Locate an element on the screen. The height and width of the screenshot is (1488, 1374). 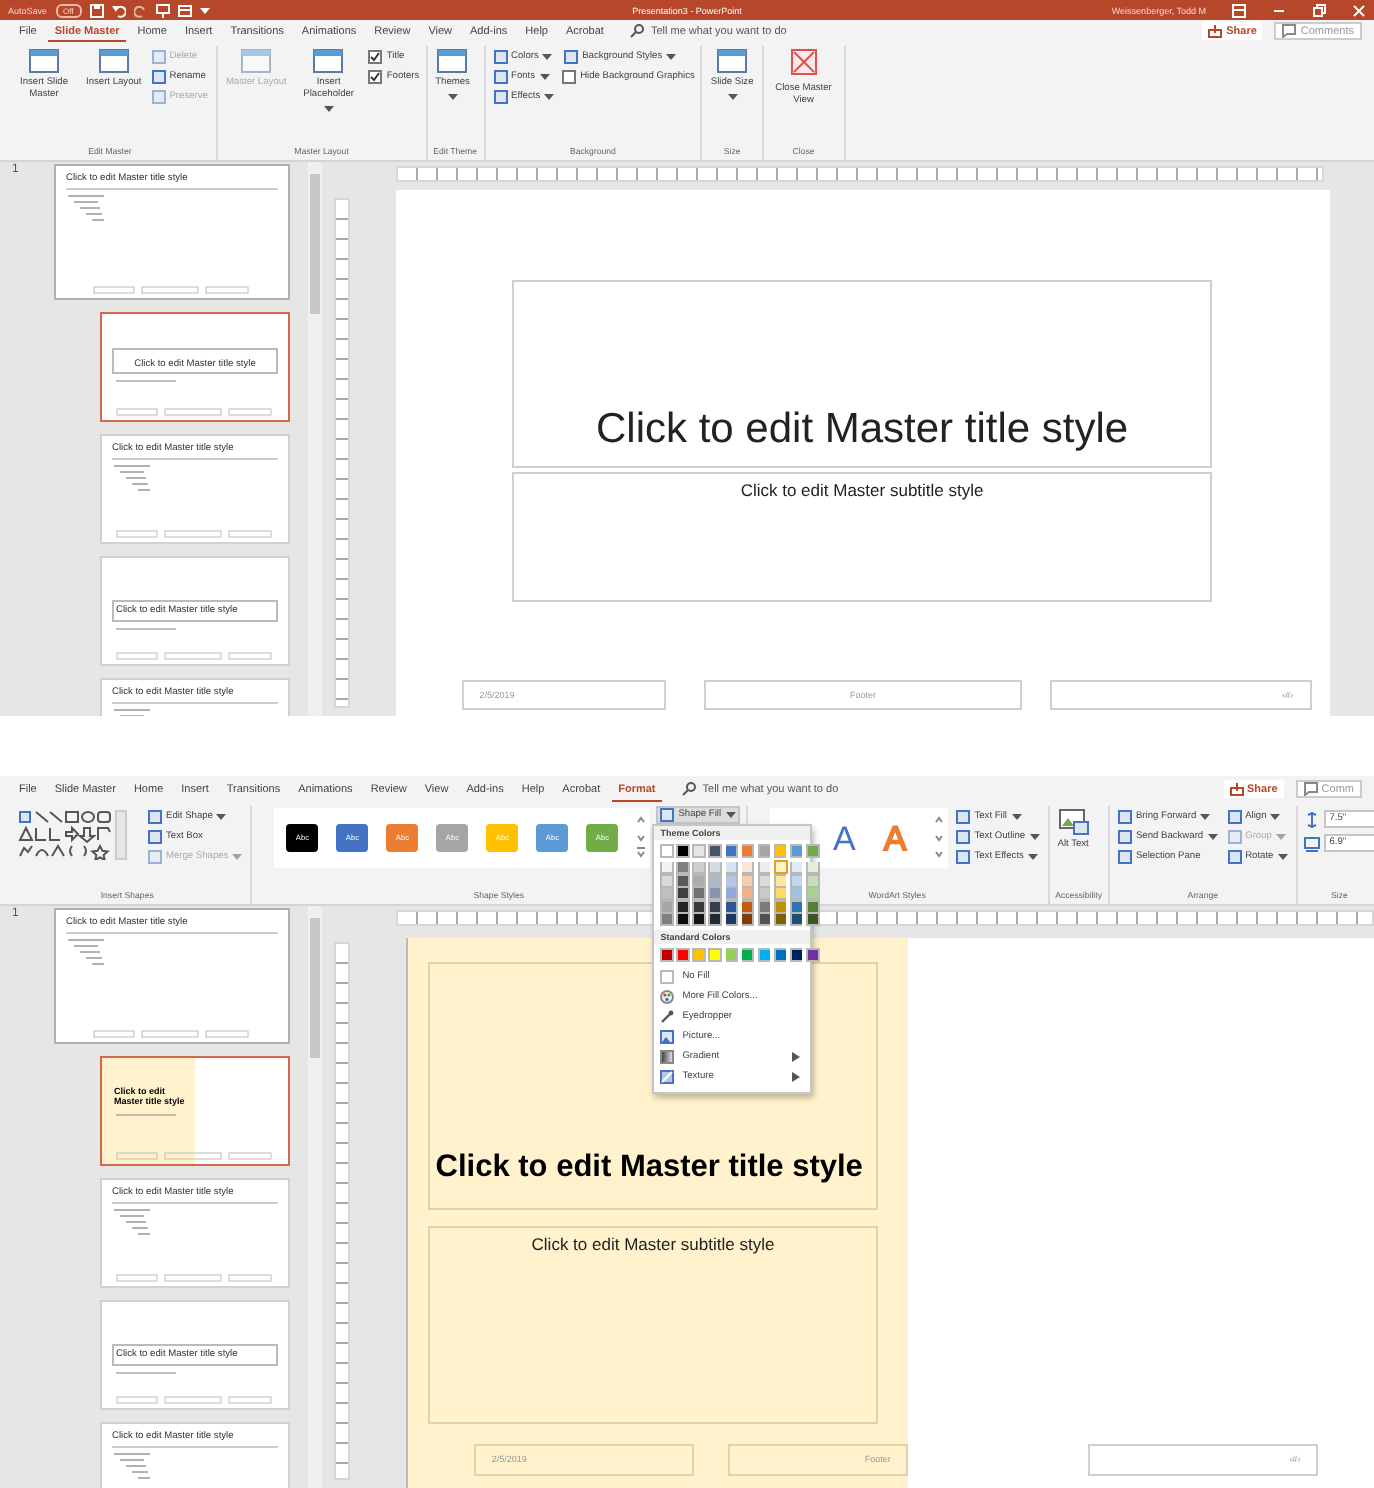
title-placeholder: Click to edit Master title style is located at coordinates (862, 374).